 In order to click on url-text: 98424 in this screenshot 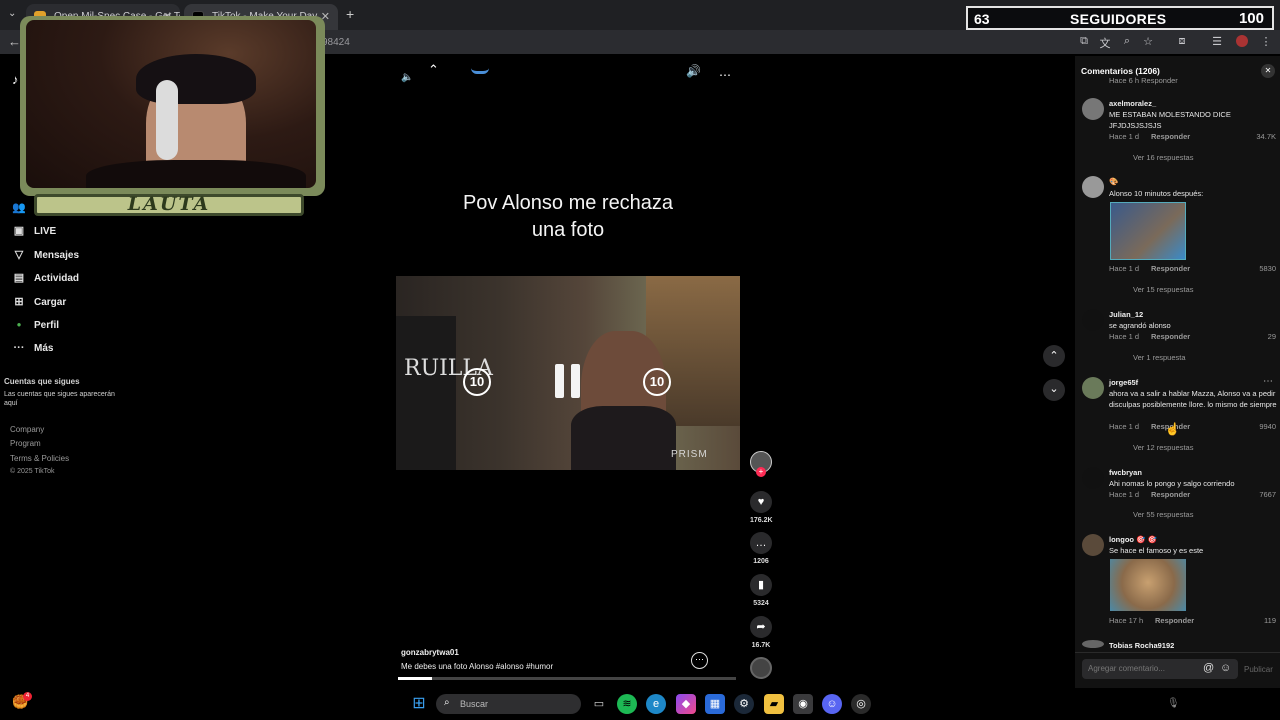, I will do `click(336, 42)`.